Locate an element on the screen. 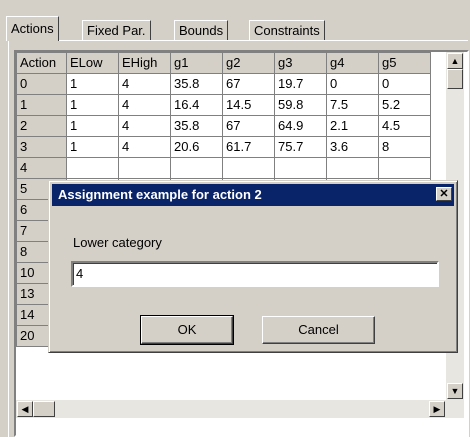 This screenshot has width=470, height=437. arrow-right-icon: ▶ is located at coordinates (437, 409).